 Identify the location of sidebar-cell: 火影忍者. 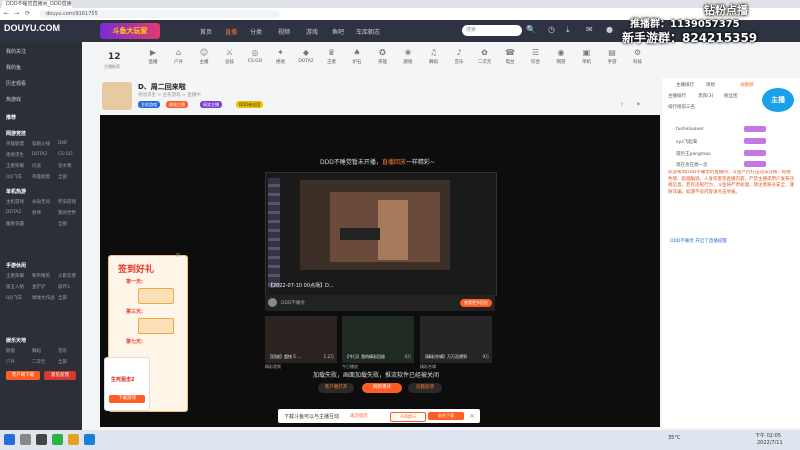
(67, 276).